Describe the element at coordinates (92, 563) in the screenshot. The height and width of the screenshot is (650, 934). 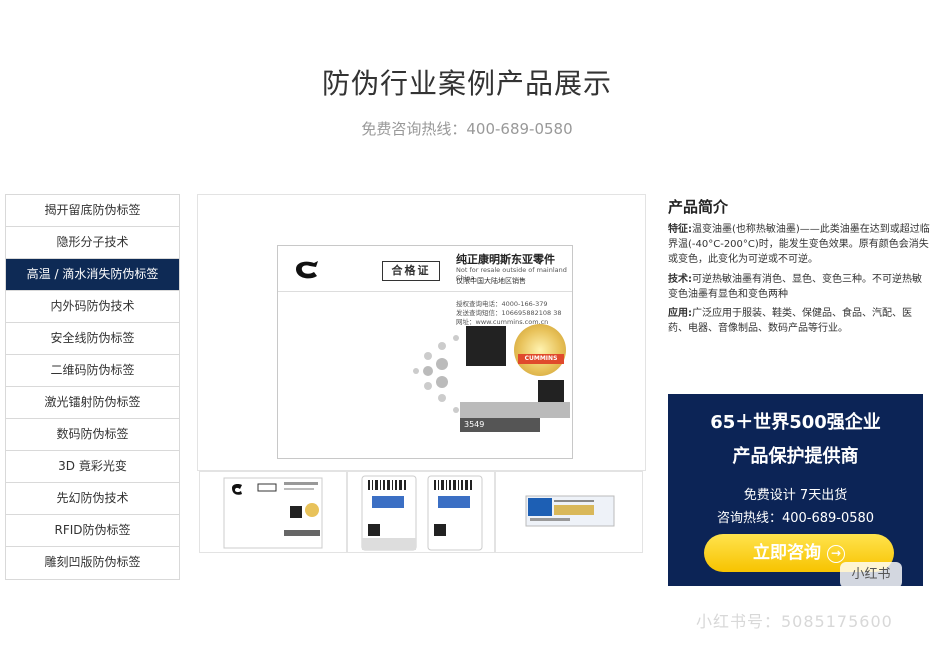
I see `sidebar-item-intaglio: 雕刻凹版防伪标签` at that location.